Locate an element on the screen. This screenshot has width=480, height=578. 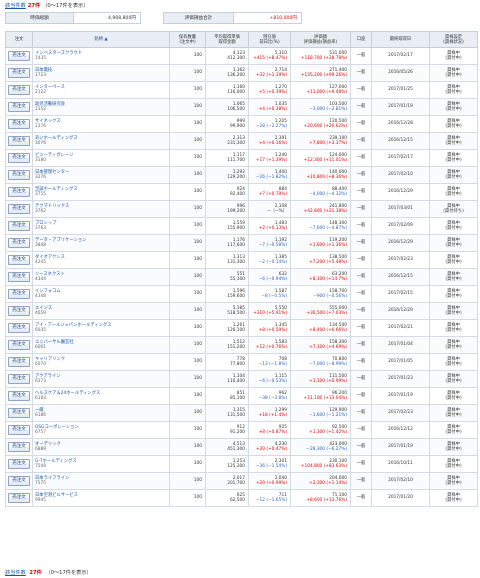
value-cell: 71,100 +8,600 (+13.76%) is located at coordinates (320, 498).